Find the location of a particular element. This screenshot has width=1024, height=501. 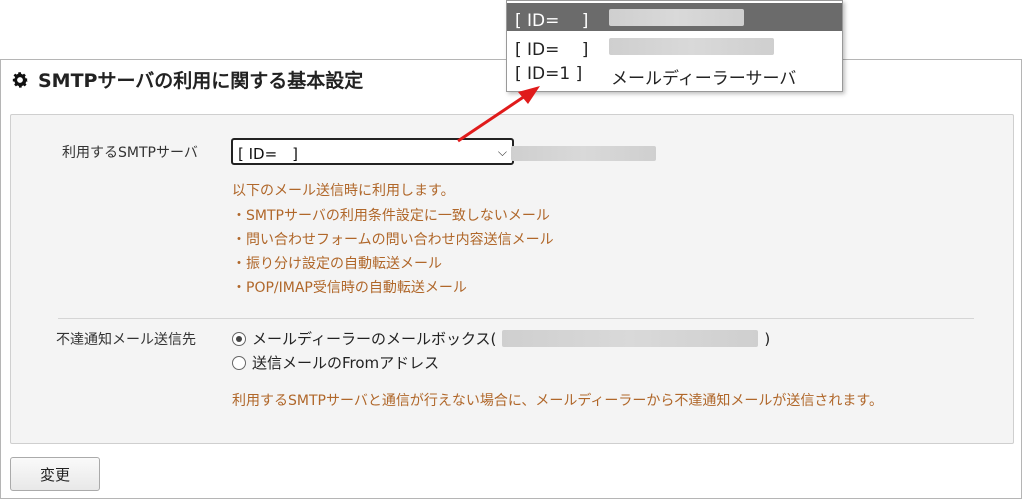

annotation-arrow is located at coordinates (498, 114).